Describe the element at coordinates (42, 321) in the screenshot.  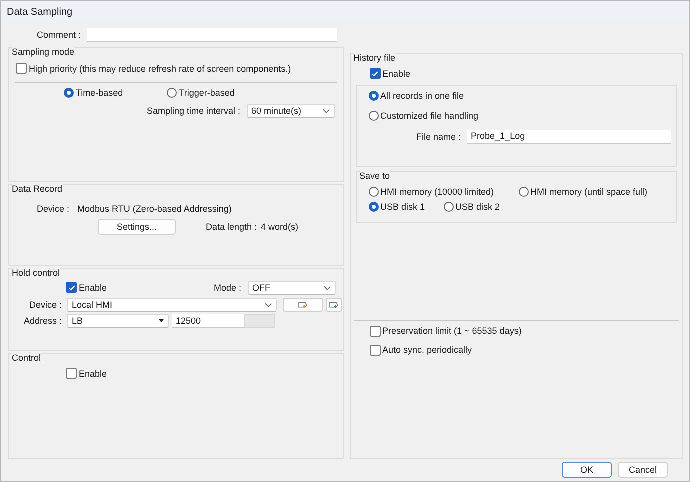
I see `address-label: Address :` at that location.